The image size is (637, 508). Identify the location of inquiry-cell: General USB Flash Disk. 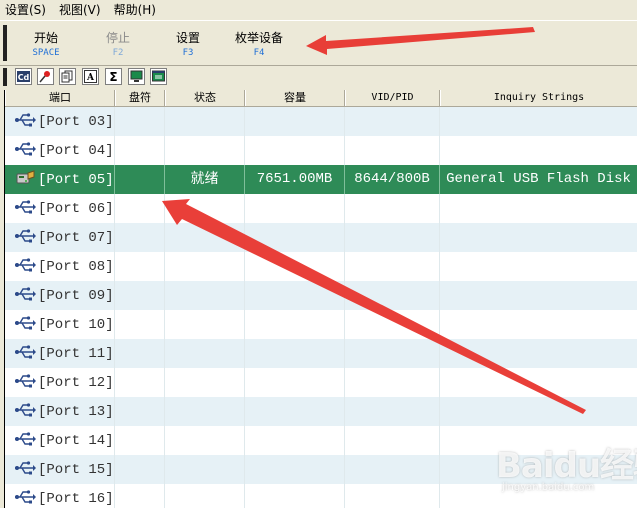
(538, 179).